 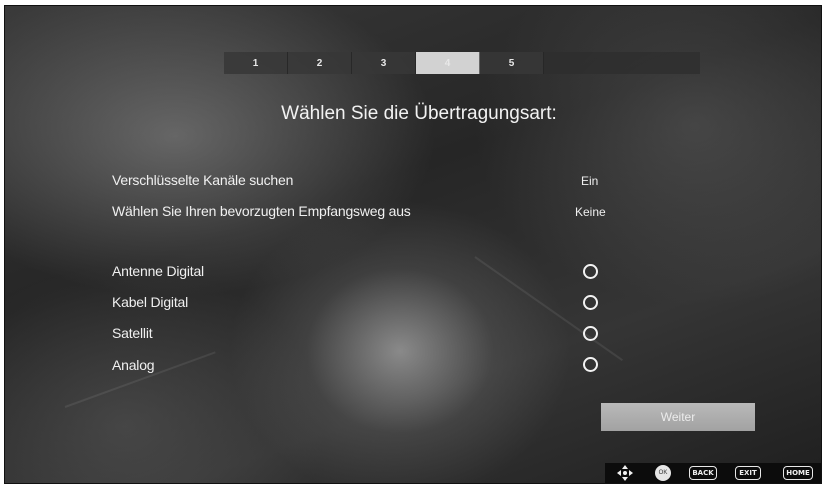 I want to click on radio-kabel, so click(x=590, y=302).